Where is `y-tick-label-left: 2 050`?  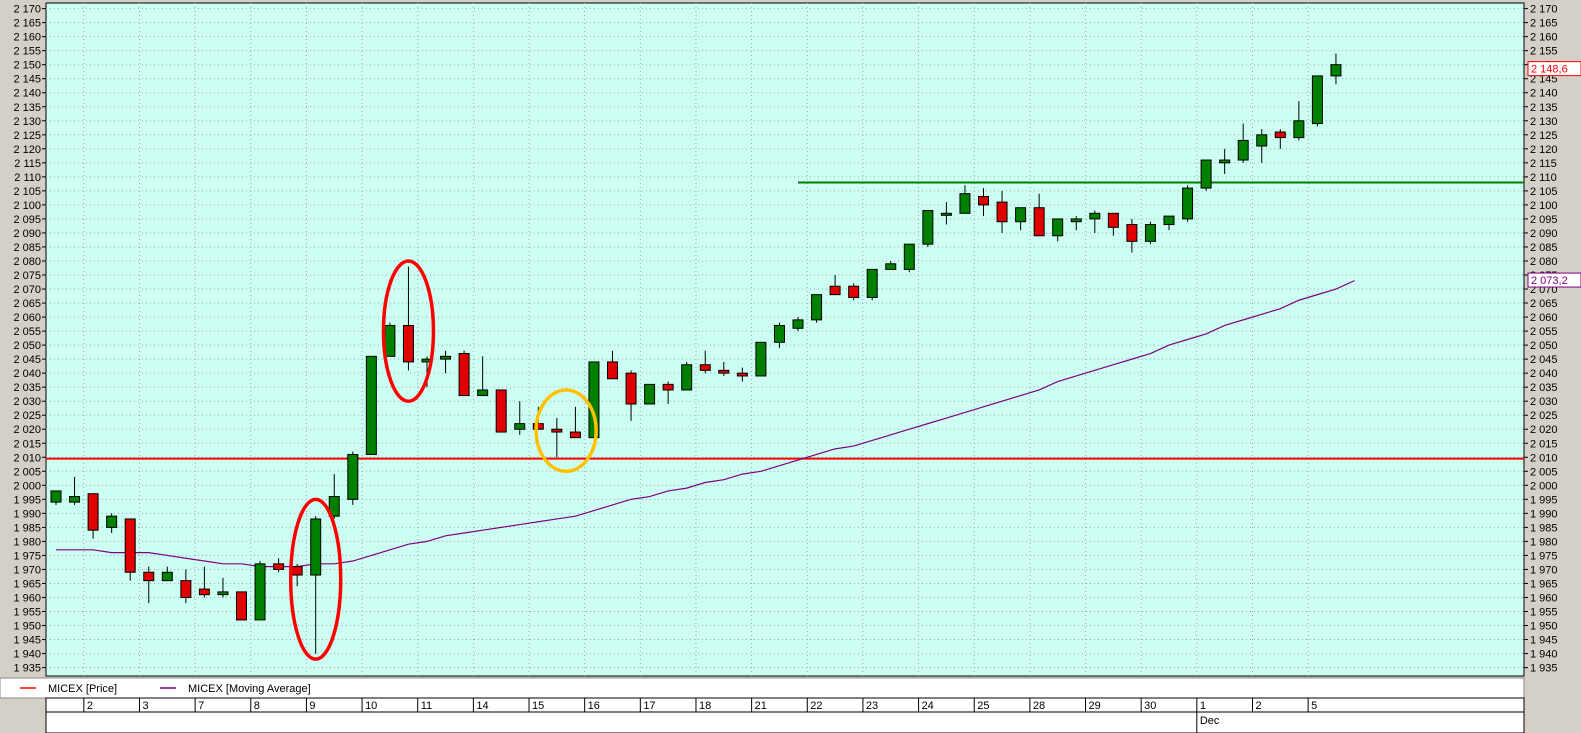 y-tick-label-left: 2 050 is located at coordinates (27, 346).